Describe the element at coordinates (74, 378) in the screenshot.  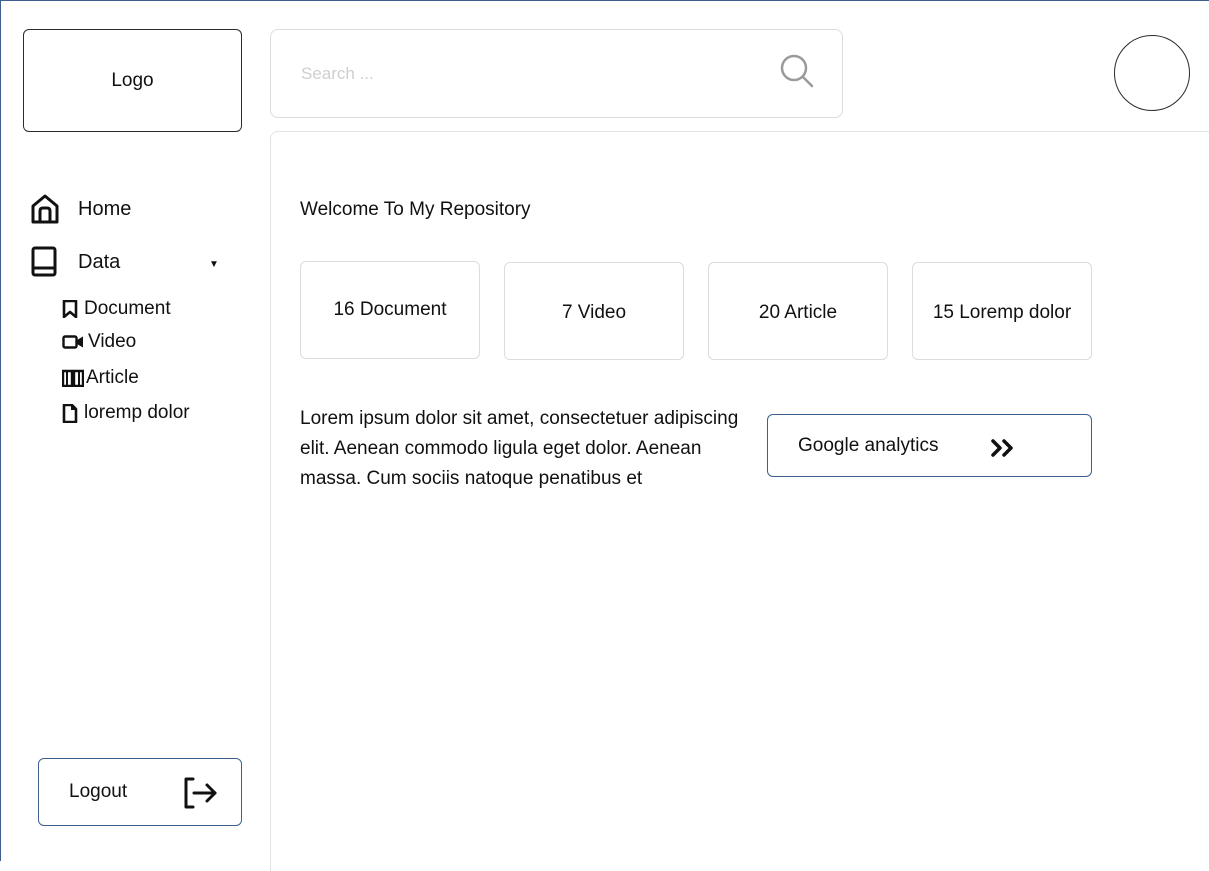
I see `open-book-icon` at that location.